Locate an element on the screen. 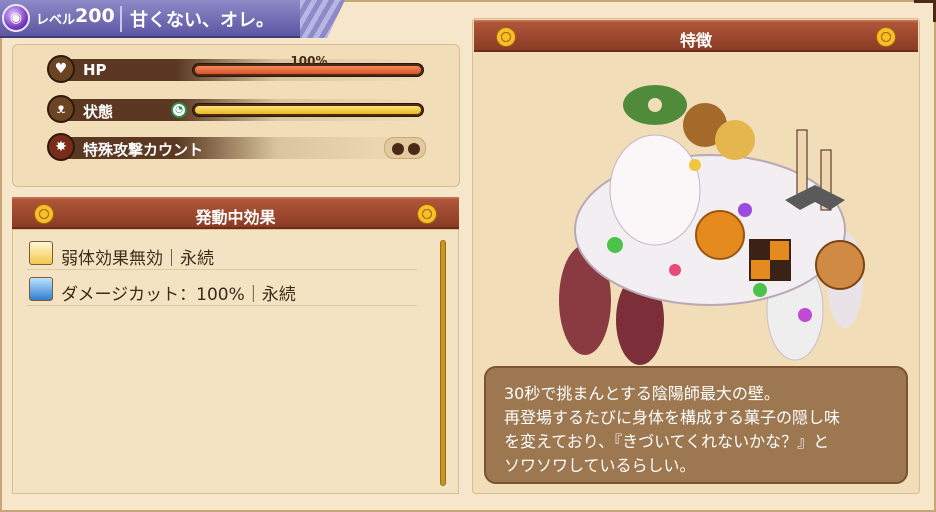 The height and width of the screenshot is (512, 936). effects-title: 発動中効果 is located at coordinates (235, 217).